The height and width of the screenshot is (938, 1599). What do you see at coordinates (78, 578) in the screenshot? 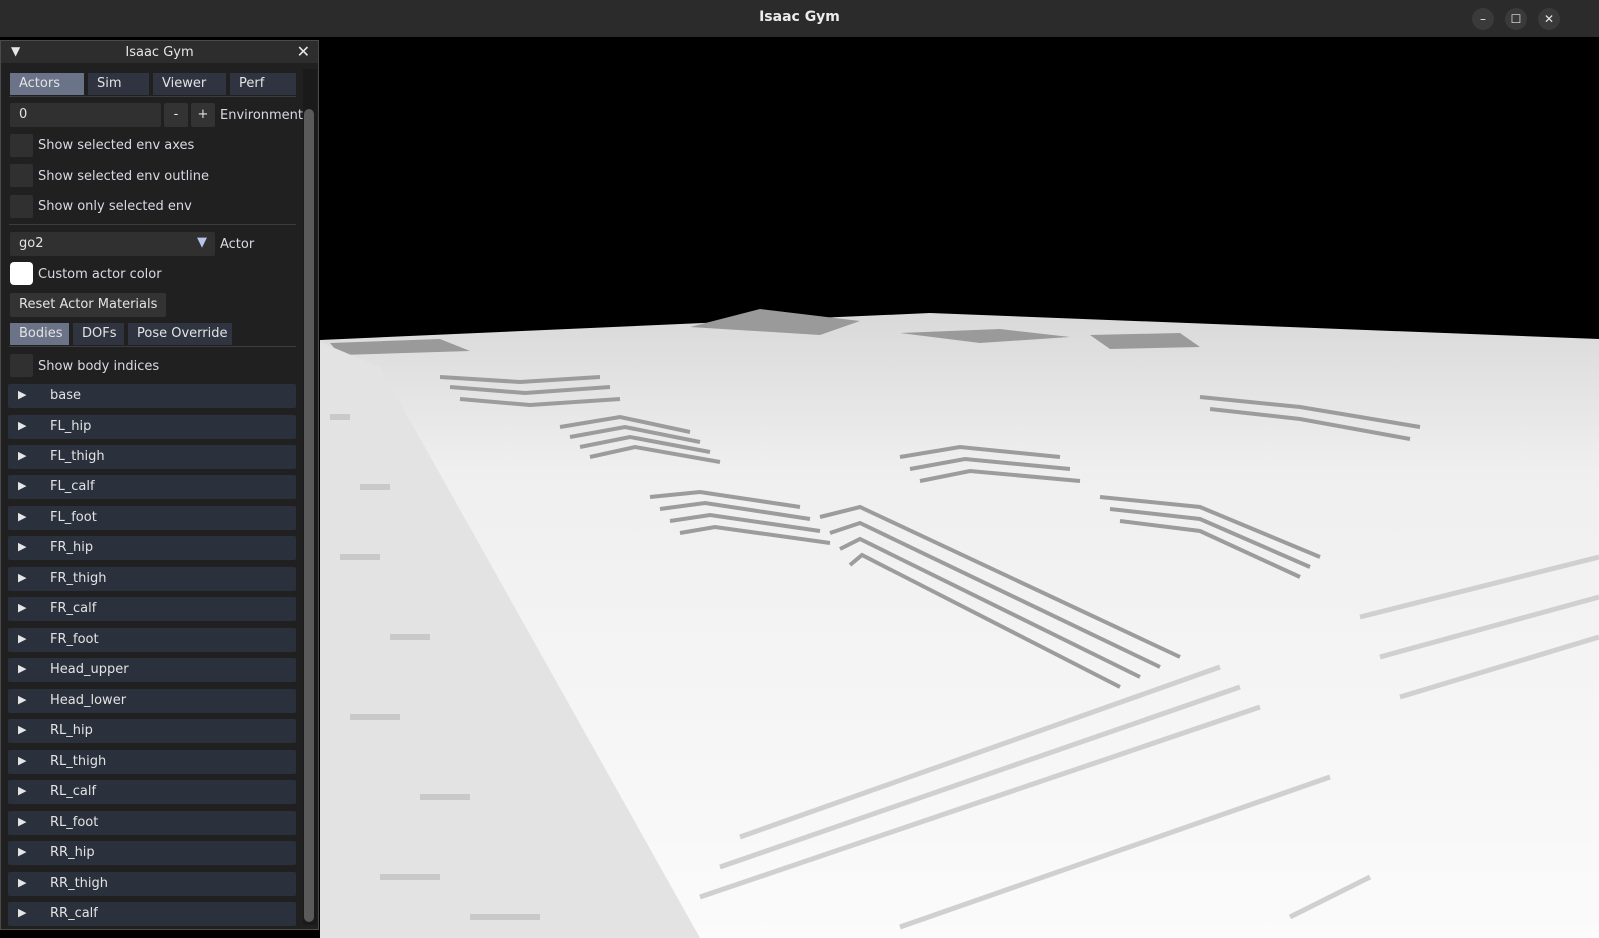
I see `tree-node-label: FR_thigh` at bounding box center [78, 578].